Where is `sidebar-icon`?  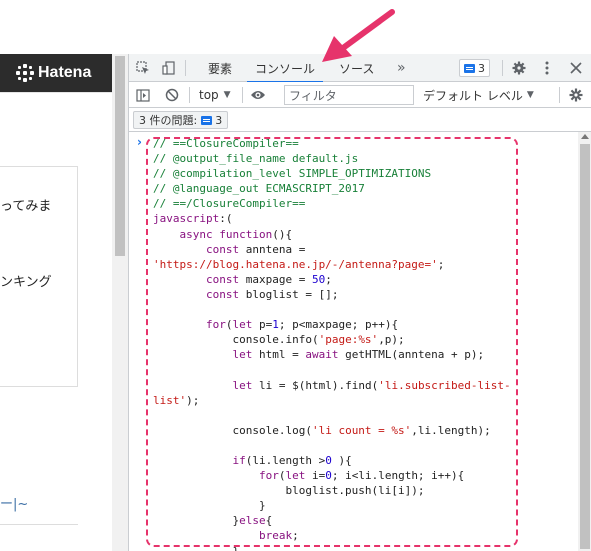 sidebar-icon is located at coordinates (143, 95).